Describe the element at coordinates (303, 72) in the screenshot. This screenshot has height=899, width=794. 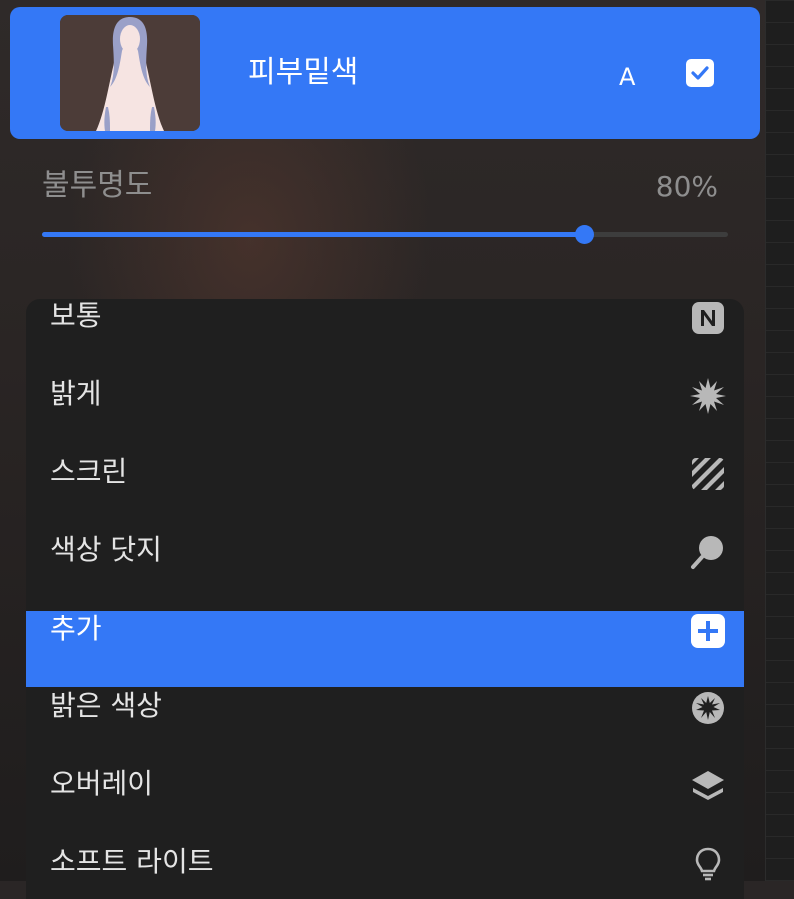
I see `layer-name: 피부밑색` at that location.